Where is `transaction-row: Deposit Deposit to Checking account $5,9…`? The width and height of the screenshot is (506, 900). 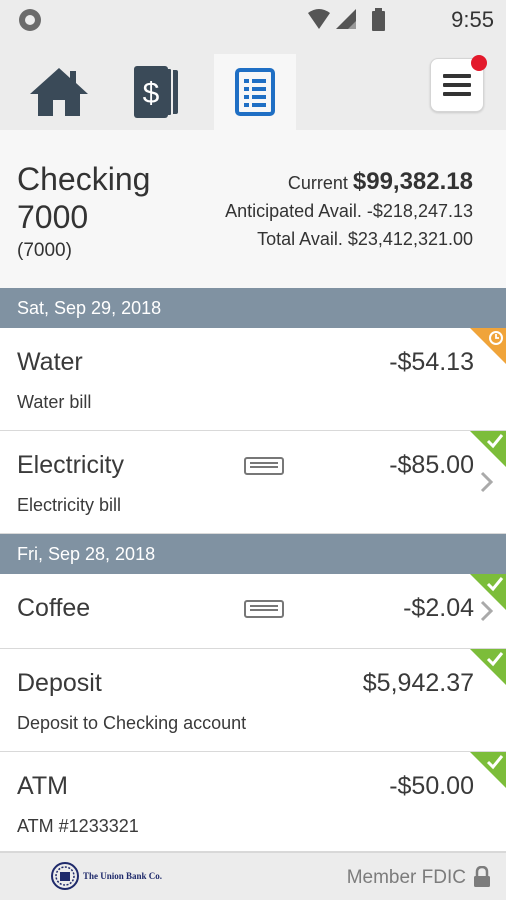
transaction-row: Deposit Deposit to Checking account $5,9… is located at coordinates (253, 700).